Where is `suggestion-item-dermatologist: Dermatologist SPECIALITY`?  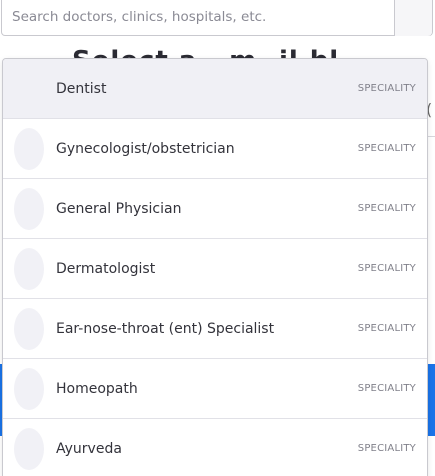 suggestion-item-dermatologist: Dermatologist SPECIALITY is located at coordinates (215, 269).